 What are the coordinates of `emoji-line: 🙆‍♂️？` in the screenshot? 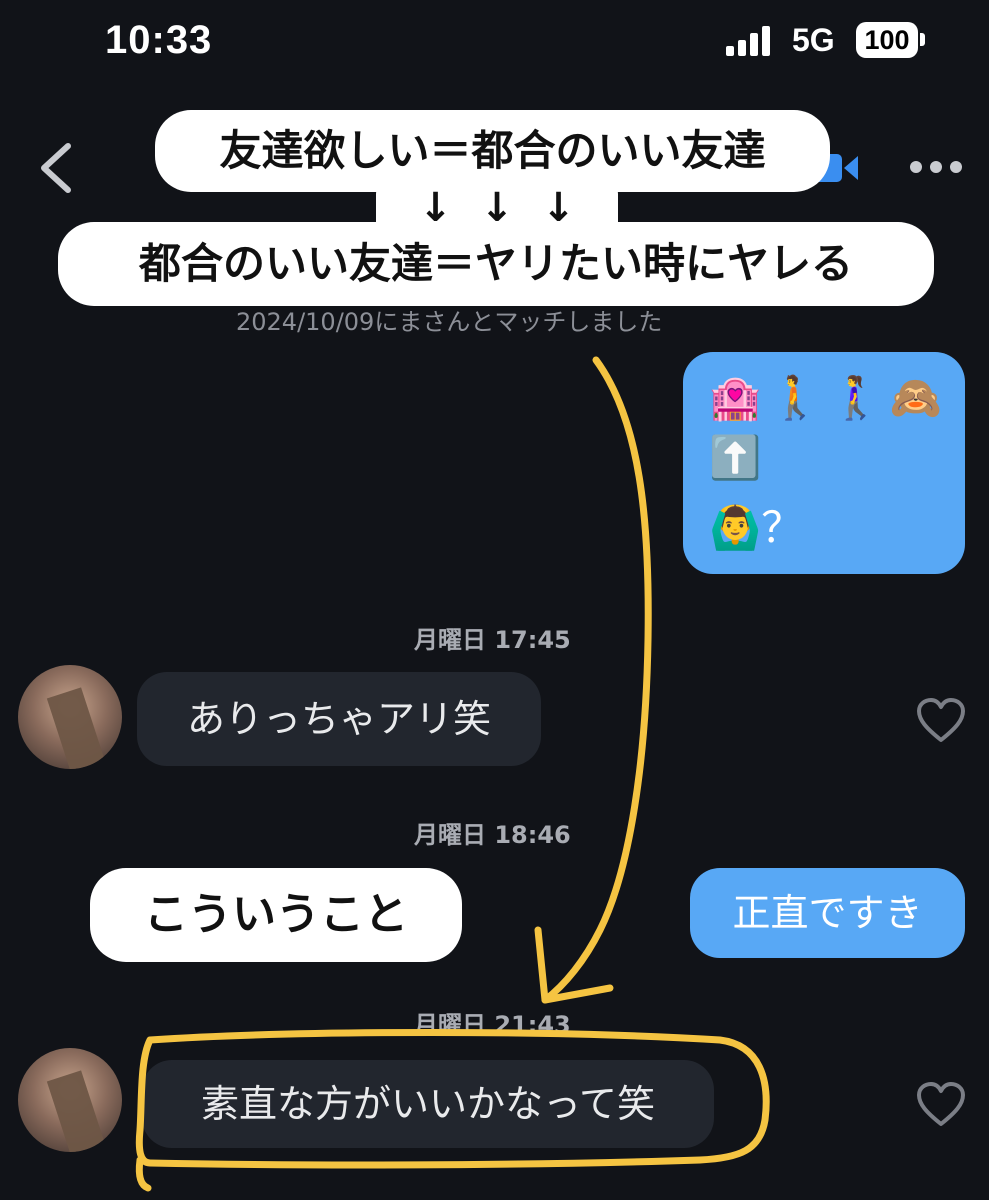 It's located at (756, 527).